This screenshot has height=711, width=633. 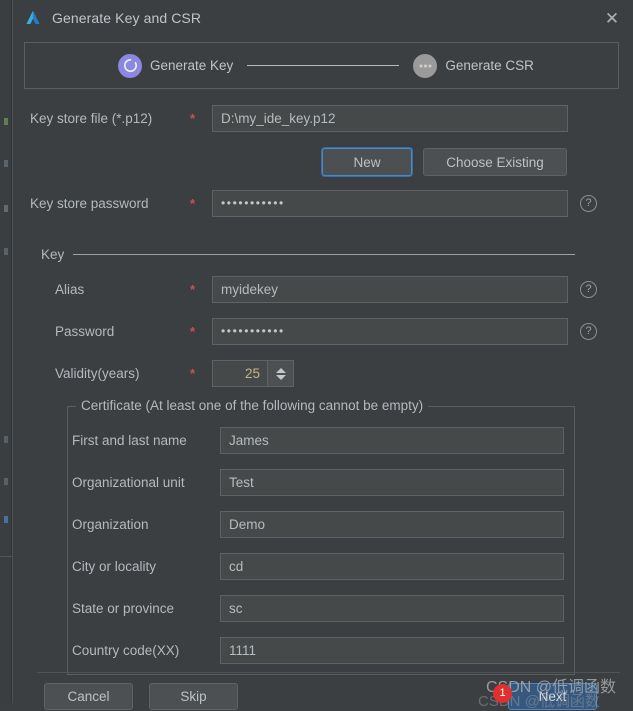 What do you see at coordinates (392, 608) in the screenshot?
I see `state-or-province-input: sc` at bounding box center [392, 608].